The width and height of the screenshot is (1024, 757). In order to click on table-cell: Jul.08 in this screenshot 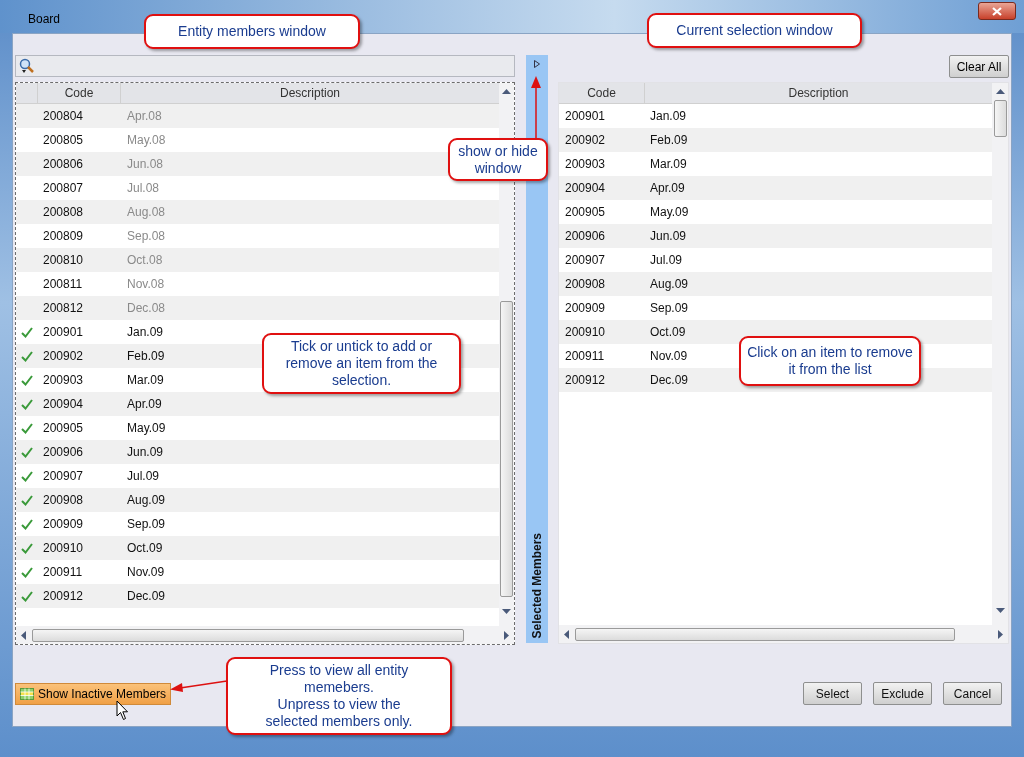, I will do `click(143, 188)`.